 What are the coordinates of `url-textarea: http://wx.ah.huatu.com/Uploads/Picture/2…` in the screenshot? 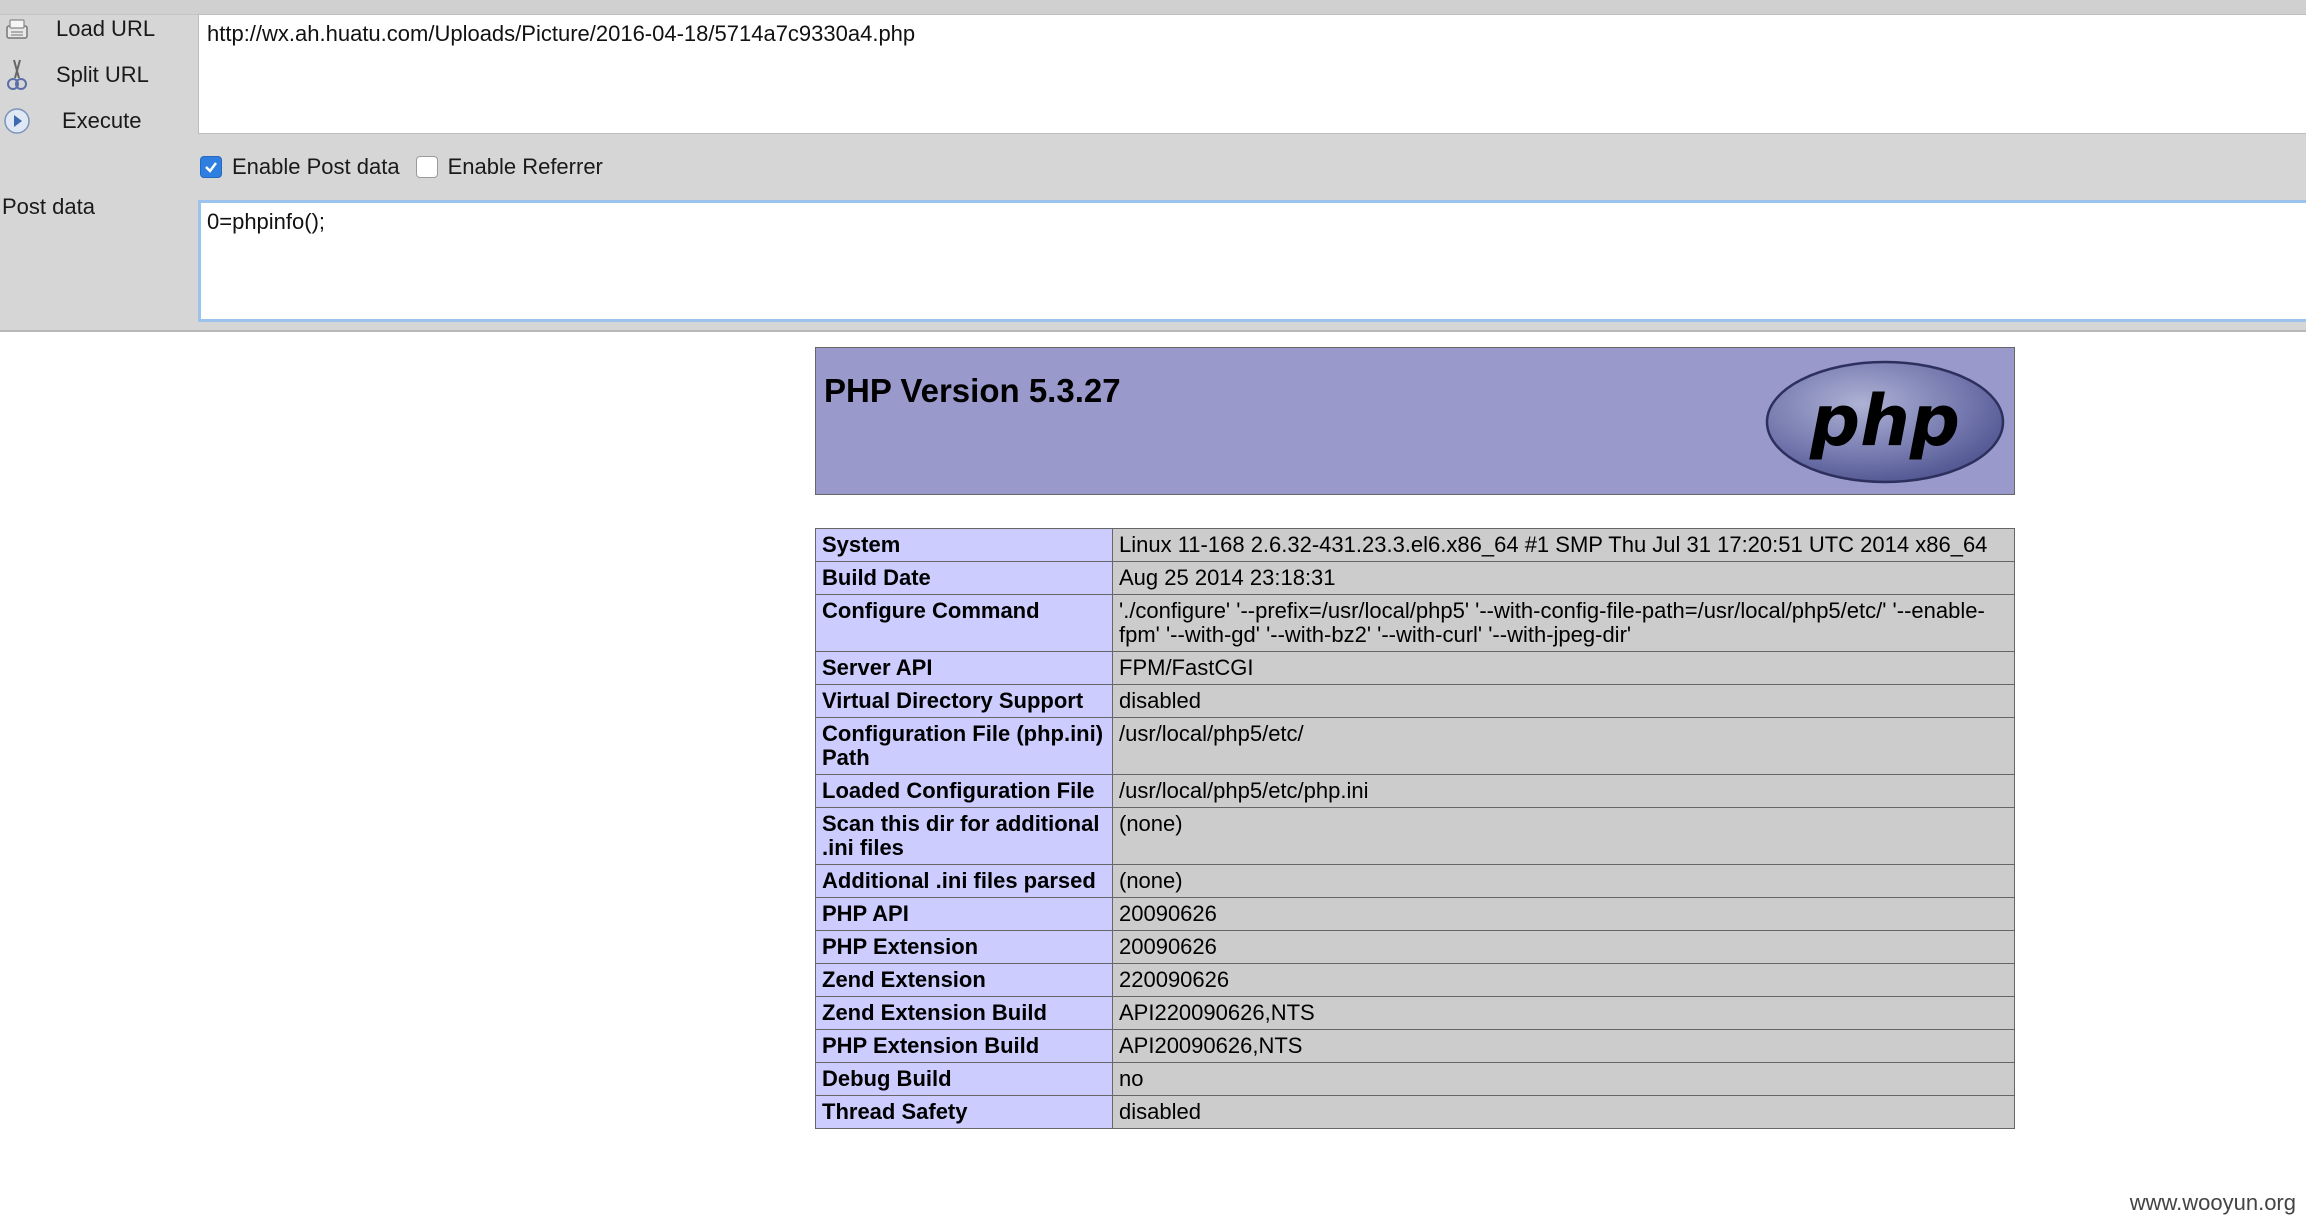 It's located at (1252, 74).